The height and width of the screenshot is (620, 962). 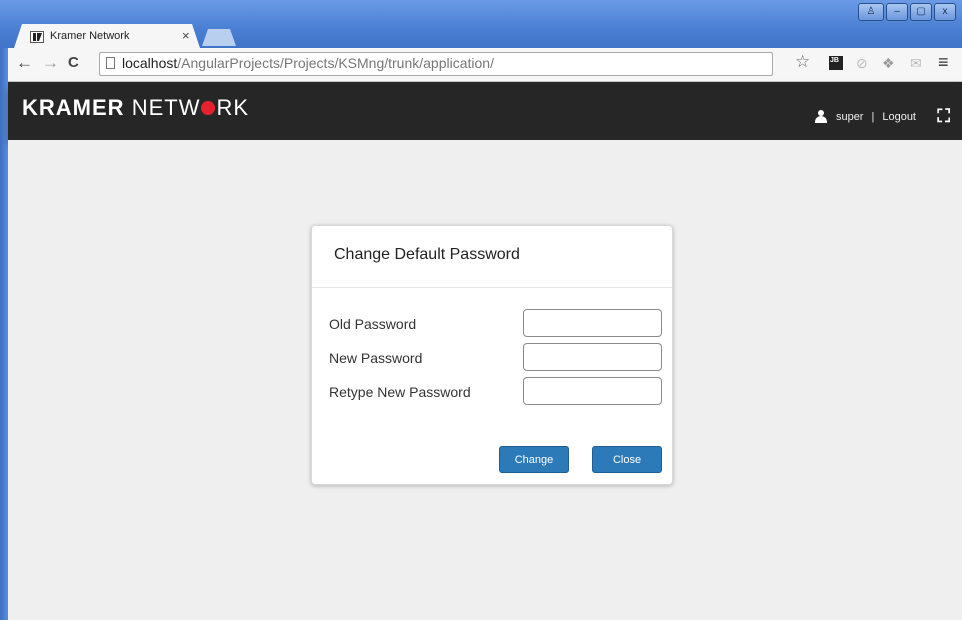 What do you see at coordinates (208, 108) in the screenshot?
I see `brand-dot-icon` at bounding box center [208, 108].